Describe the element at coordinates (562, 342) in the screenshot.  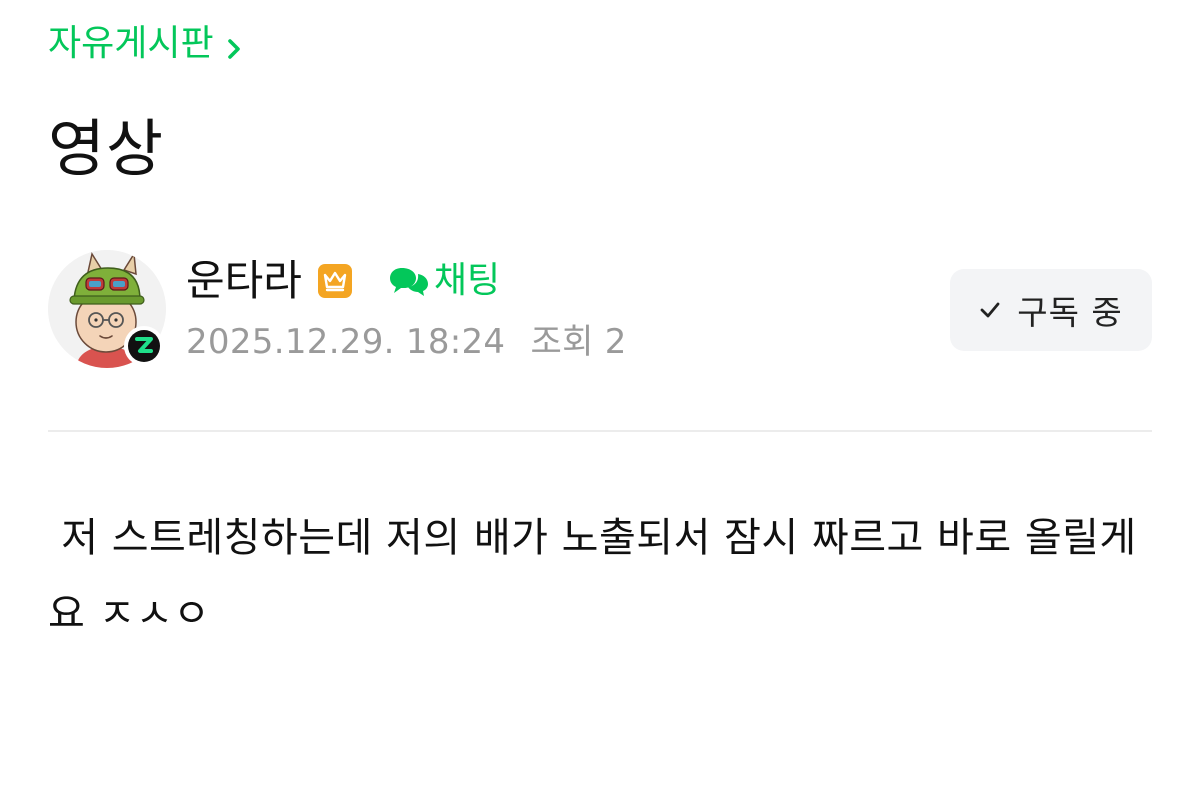
I see `view-count-label: 조회` at that location.